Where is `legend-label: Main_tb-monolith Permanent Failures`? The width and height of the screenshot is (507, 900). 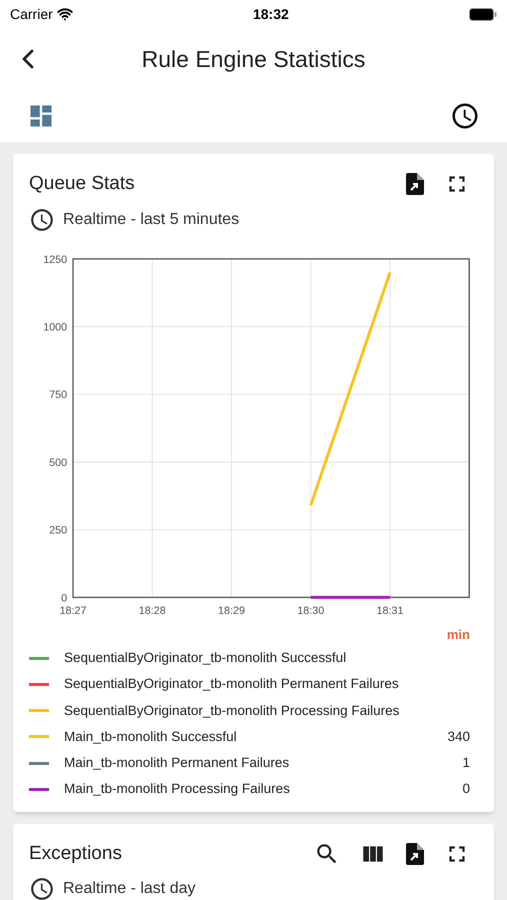
legend-label: Main_tb-monolith Permanent Failures is located at coordinates (177, 763).